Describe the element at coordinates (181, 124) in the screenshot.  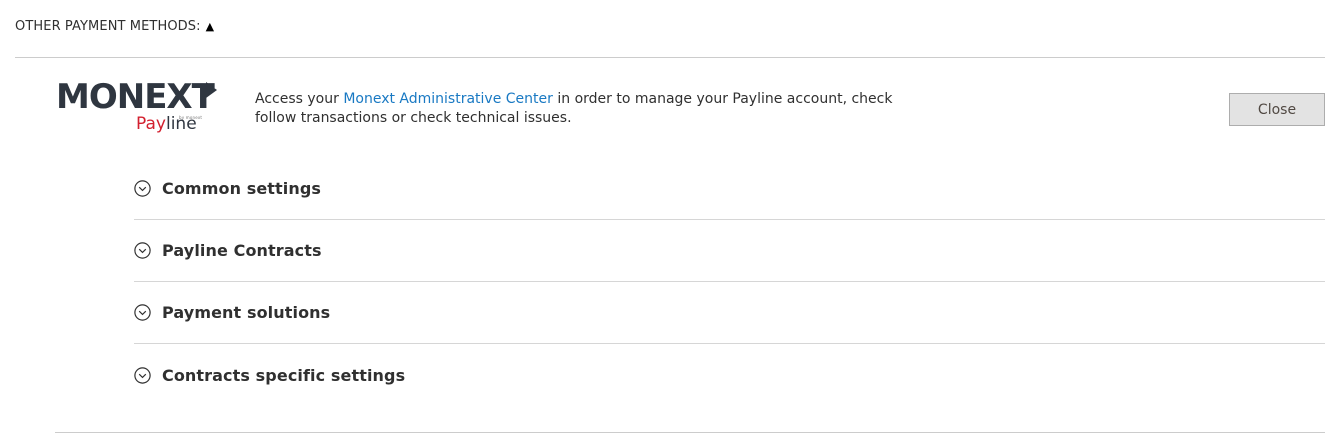
I see `logo-product-suffix: line` at that location.